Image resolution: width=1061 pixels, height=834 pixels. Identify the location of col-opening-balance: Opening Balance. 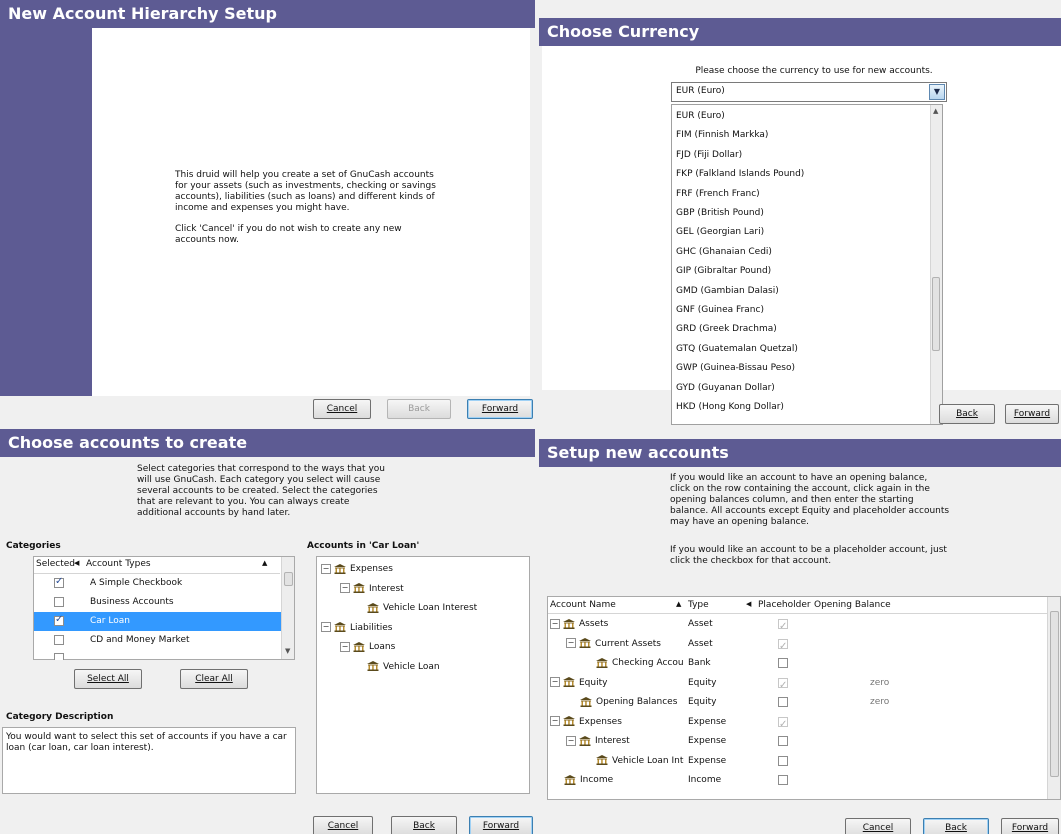
(852, 605).